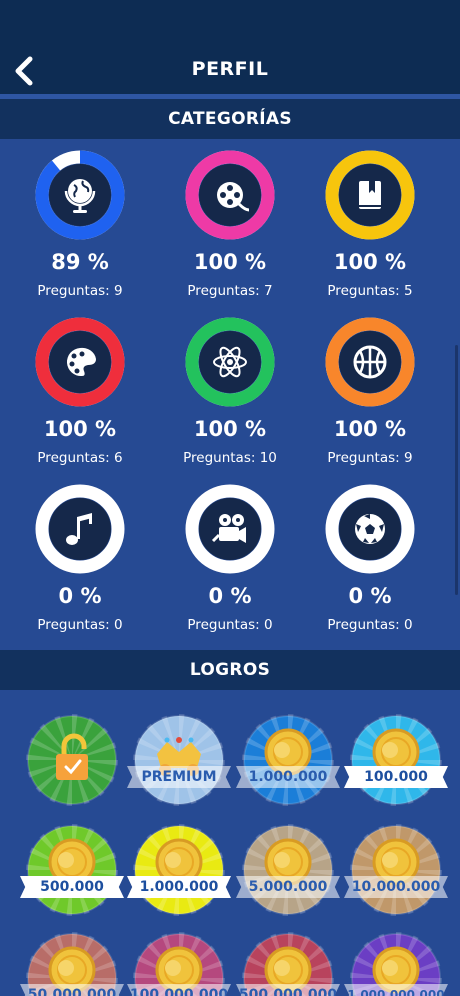 The height and width of the screenshot is (996, 460). What do you see at coordinates (230, 69) in the screenshot?
I see `page-title: PERFIL` at bounding box center [230, 69].